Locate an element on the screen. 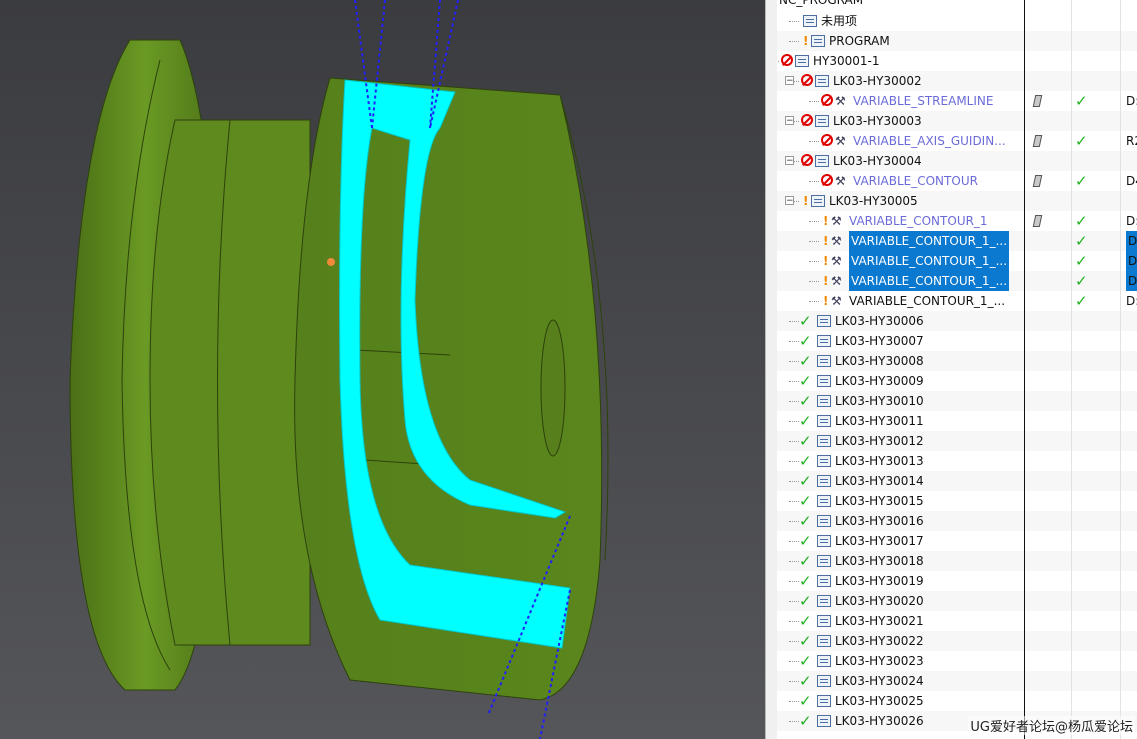  tree-item-label: LK03-HY30024 is located at coordinates (879, 681).